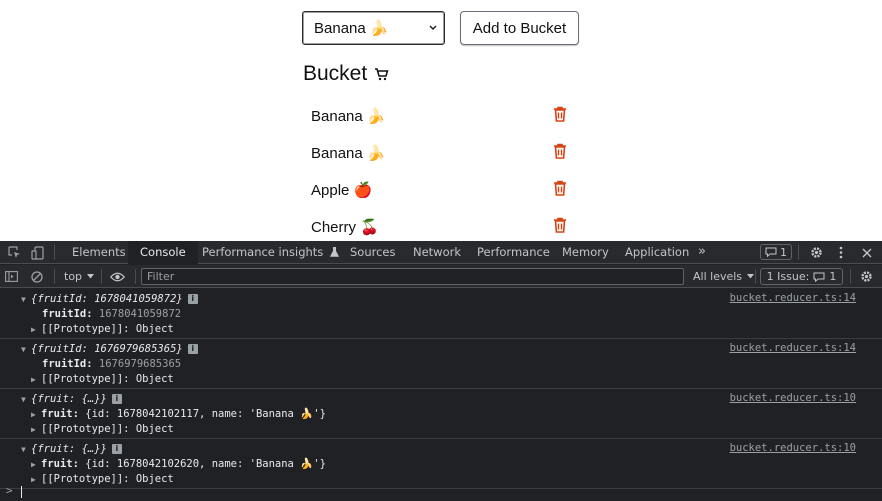 The height and width of the screenshot is (501, 882). What do you see at coordinates (657, 252) in the screenshot?
I see `tab-application: Application` at bounding box center [657, 252].